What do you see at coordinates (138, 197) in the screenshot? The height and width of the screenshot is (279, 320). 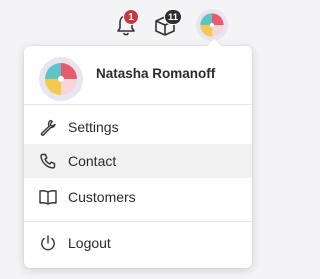 I see `menu-item-customers: Customers` at bounding box center [138, 197].